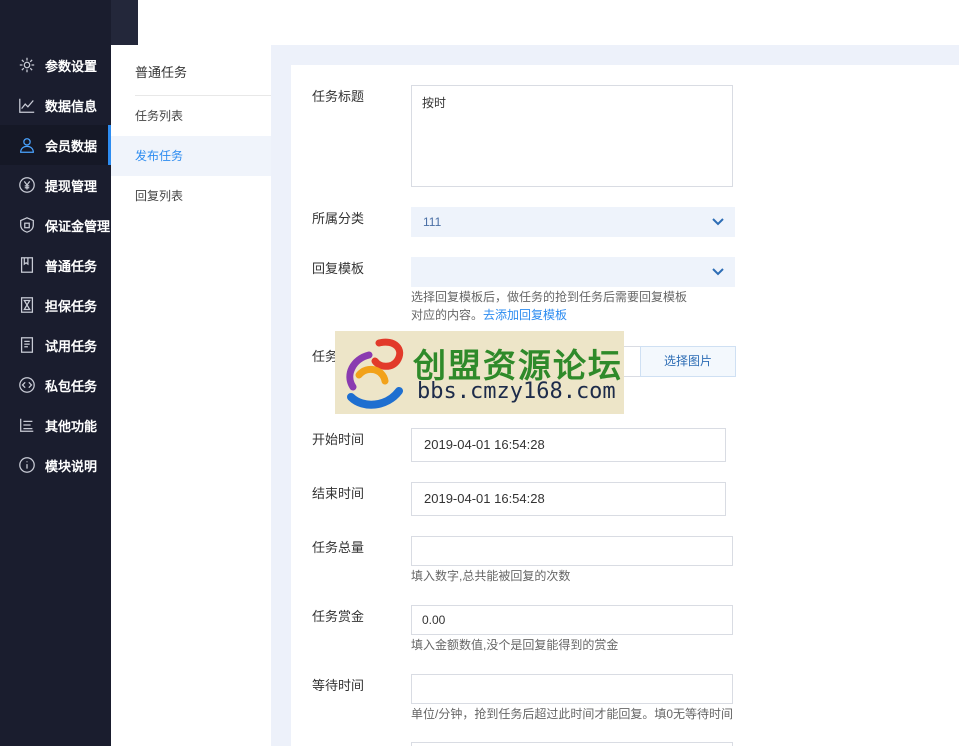 Image resolution: width=959 pixels, height=746 pixels. What do you see at coordinates (71, 426) in the screenshot?
I see `sidebar-item-label: 其他功能` at bounding box center [71, 426].